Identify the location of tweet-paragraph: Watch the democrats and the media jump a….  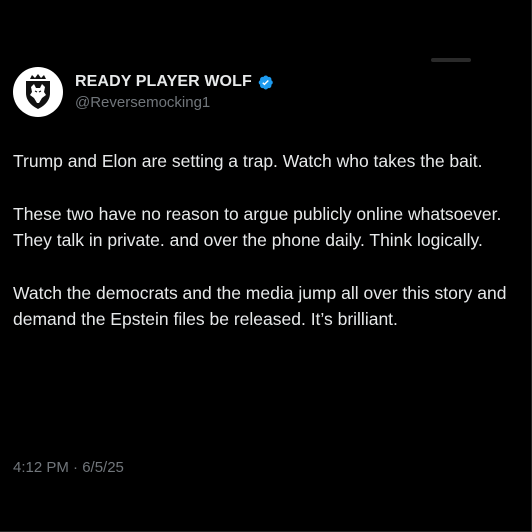
(260, 306).